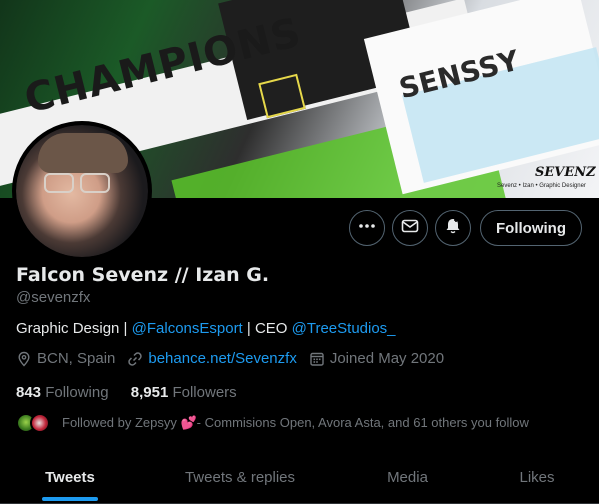  What do you see at coordinates (29, 392) in the screenshot?
I see `following-count: 843` at bounding box center [29, 392].